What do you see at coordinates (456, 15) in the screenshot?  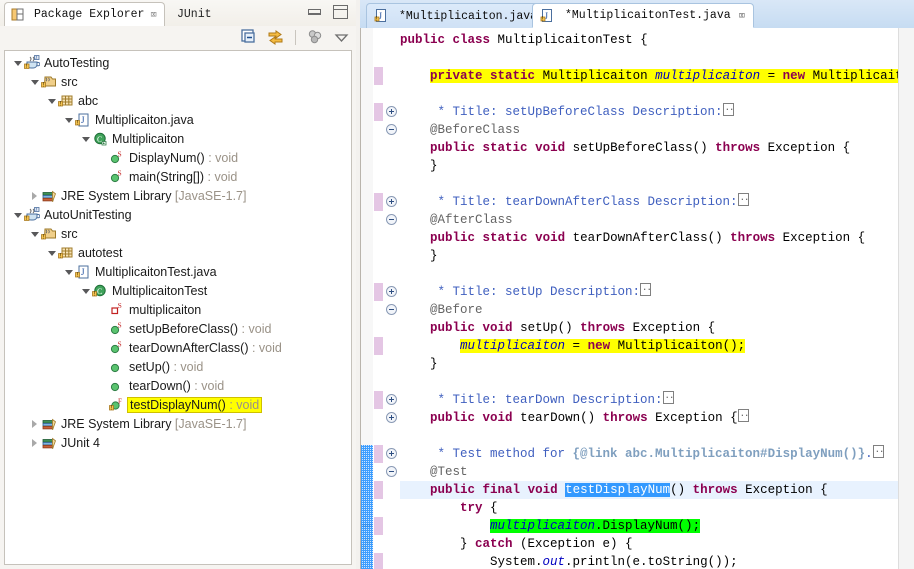 I see `editor-tab-multiplicaiton: J ! *Multiplicaiton.java` at bounding box center [456, 15].